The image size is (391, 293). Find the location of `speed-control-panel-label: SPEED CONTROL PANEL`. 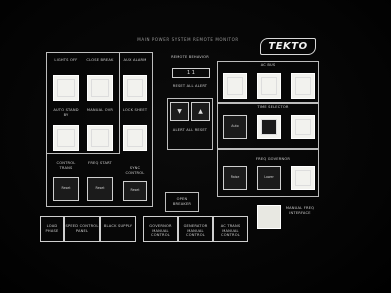

speed-control-panel-label: SPEED CONTROL PANEL is located at coordinates (82, 228).